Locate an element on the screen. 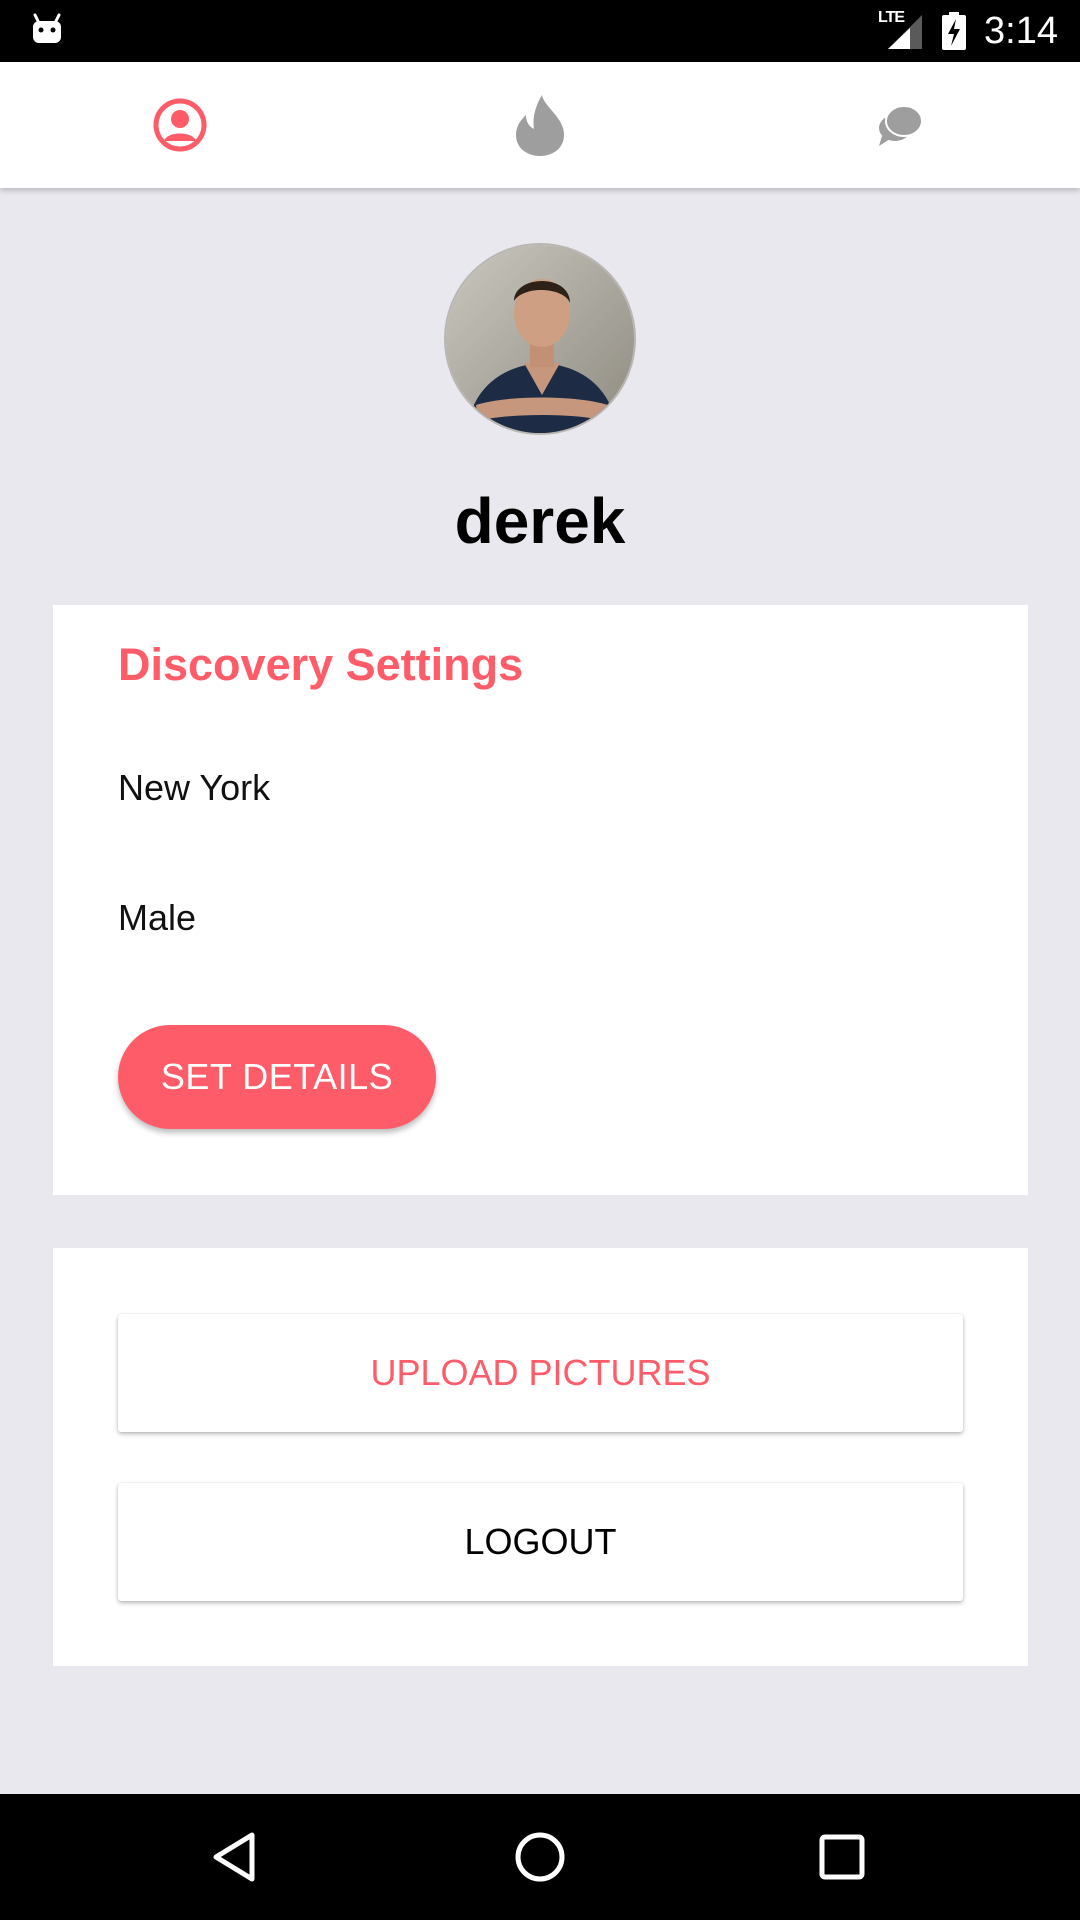  person-icon is located at coordinates (180, 125).